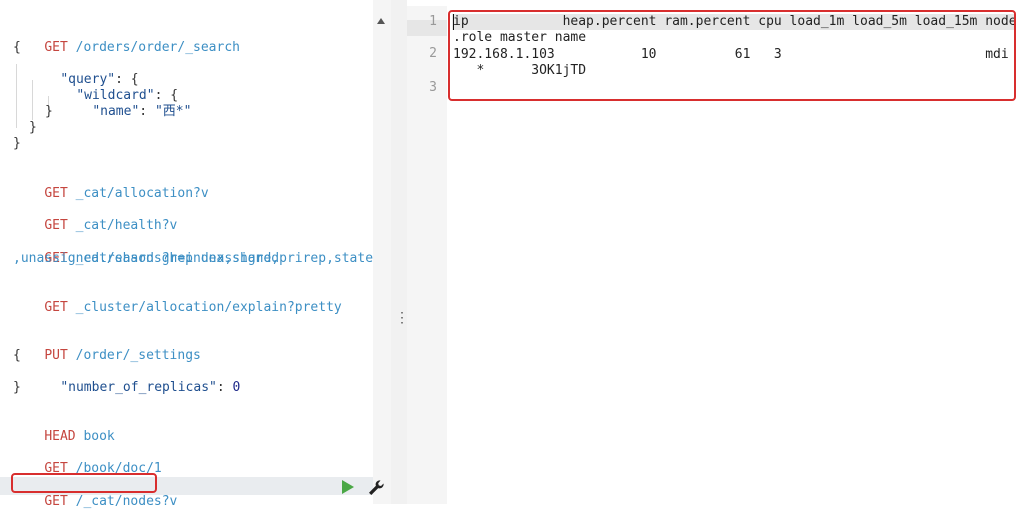 This screenshot has width=1020, height=526. Describe the element at coordinates (83, 71) in the screenshot. I see `json-line: "query": {` at that location.